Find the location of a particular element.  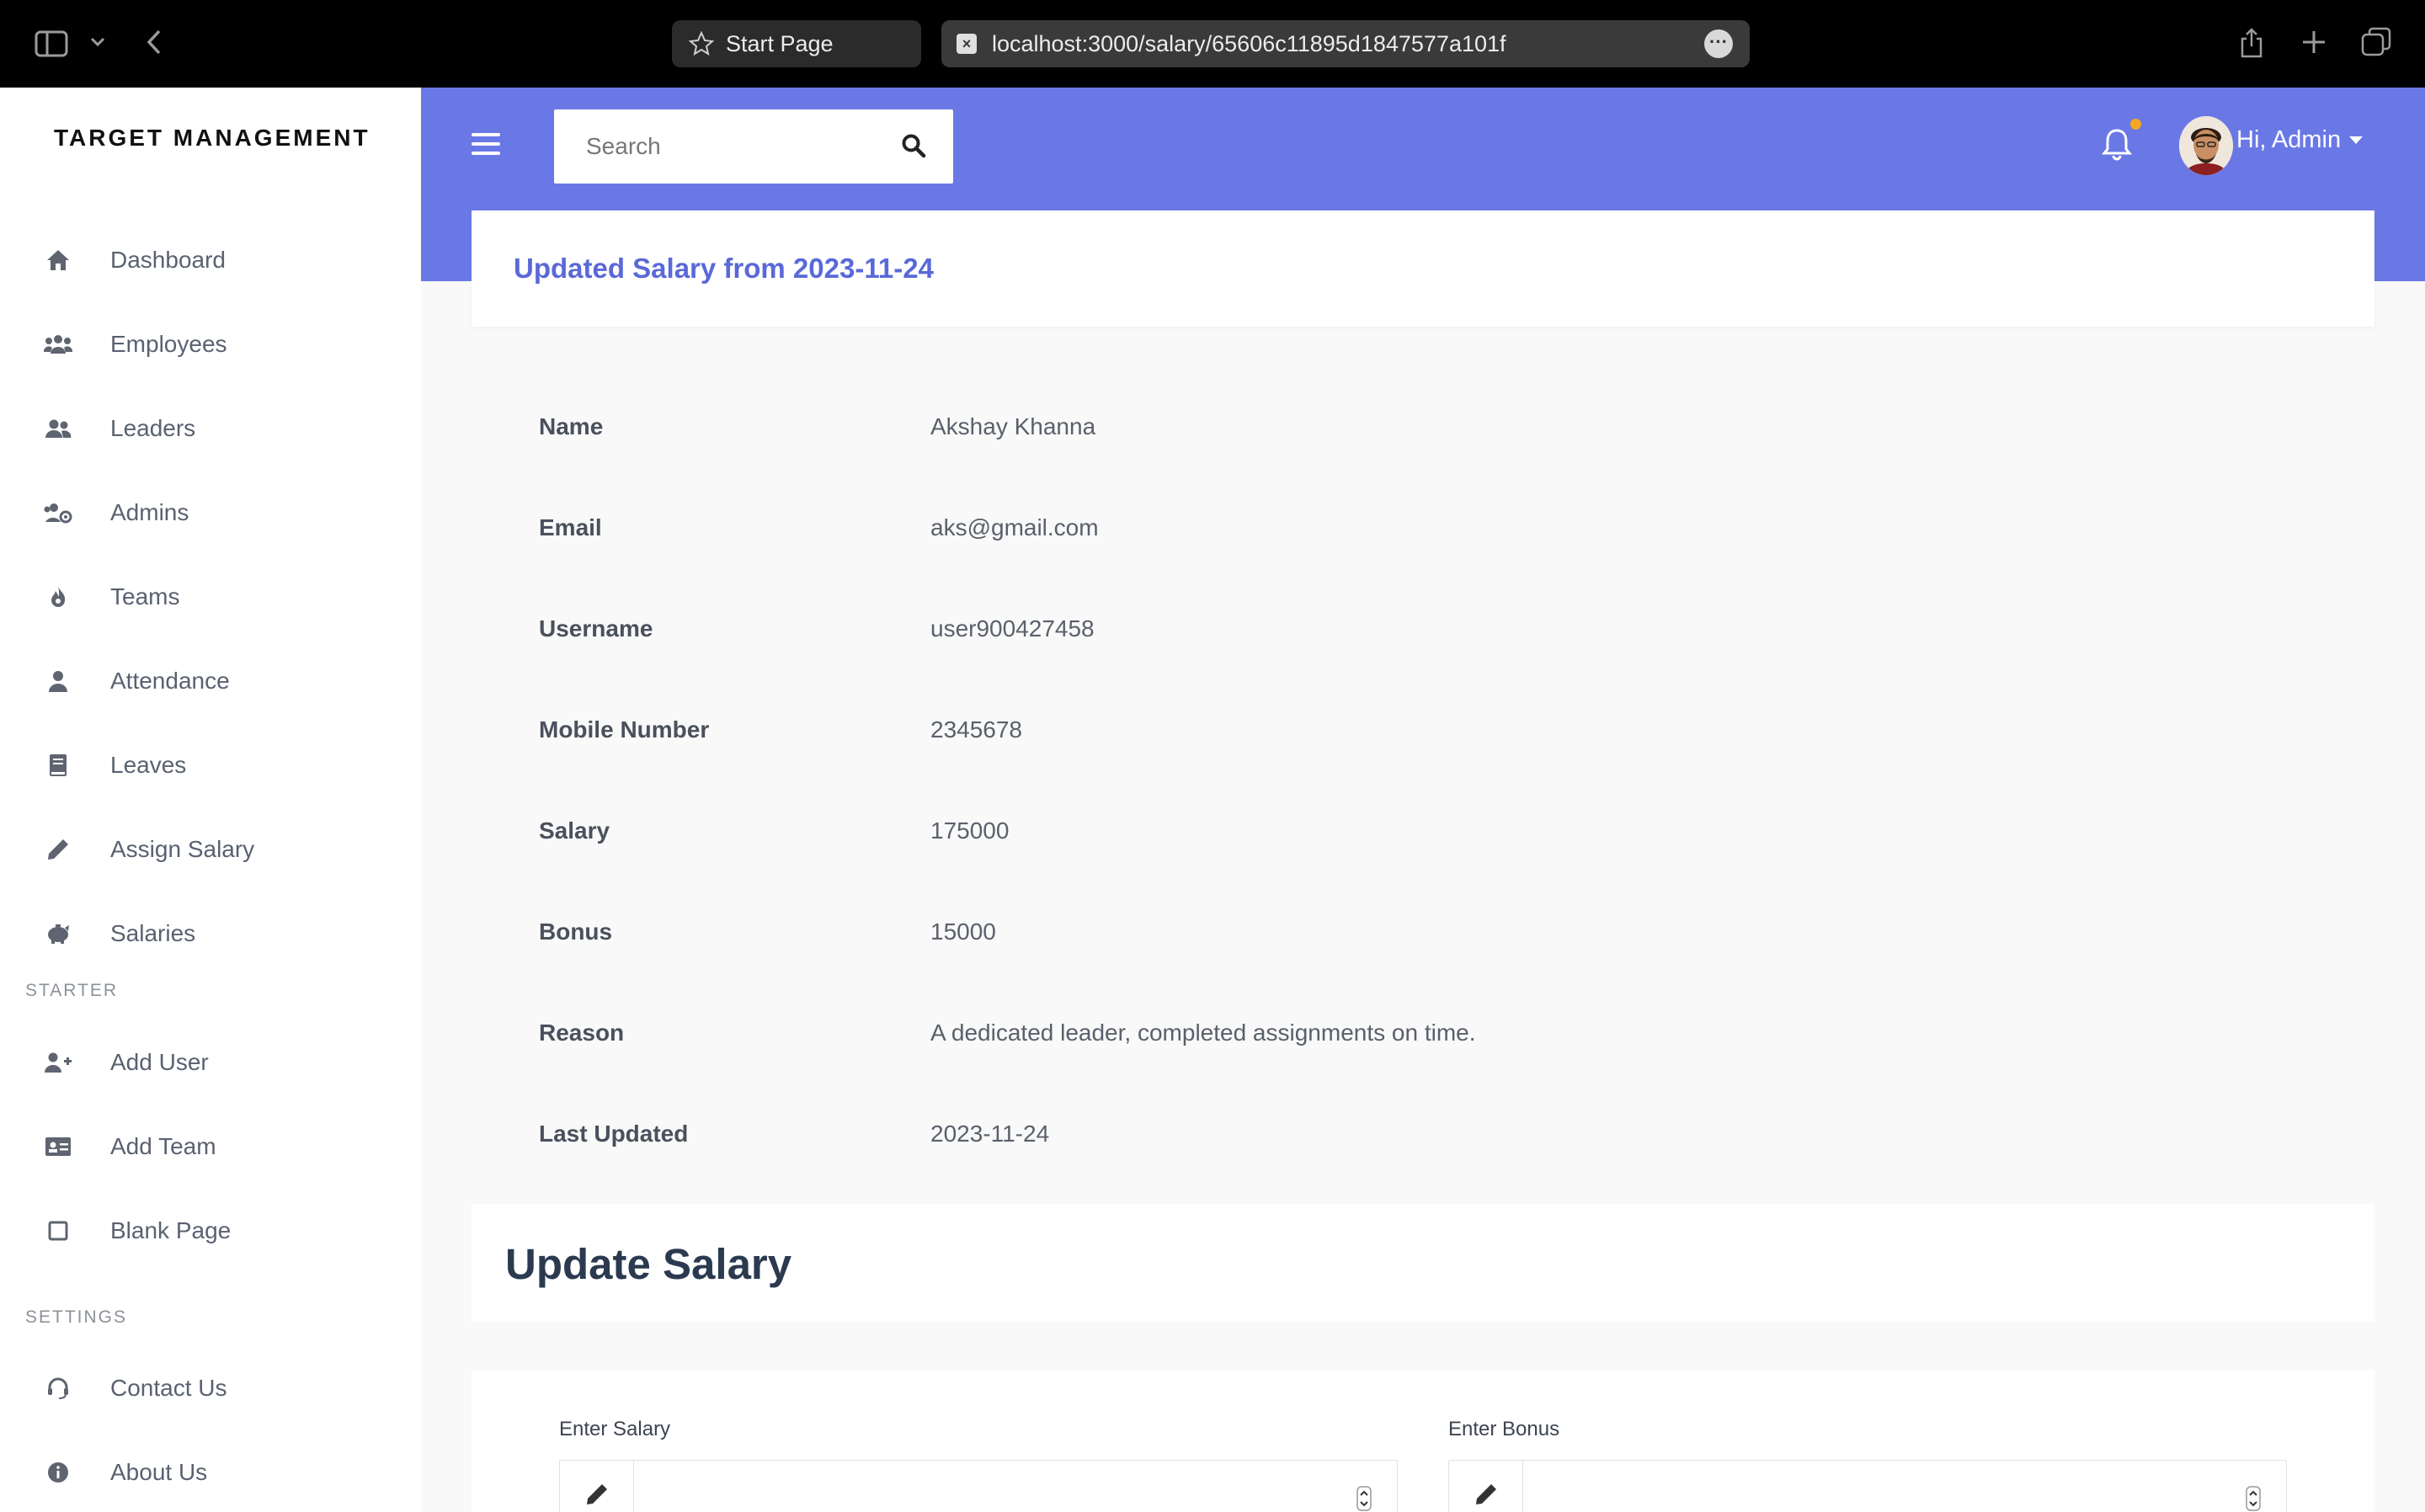

sidebar-item-label: Blank Page is located at coordinates (171, 1230).